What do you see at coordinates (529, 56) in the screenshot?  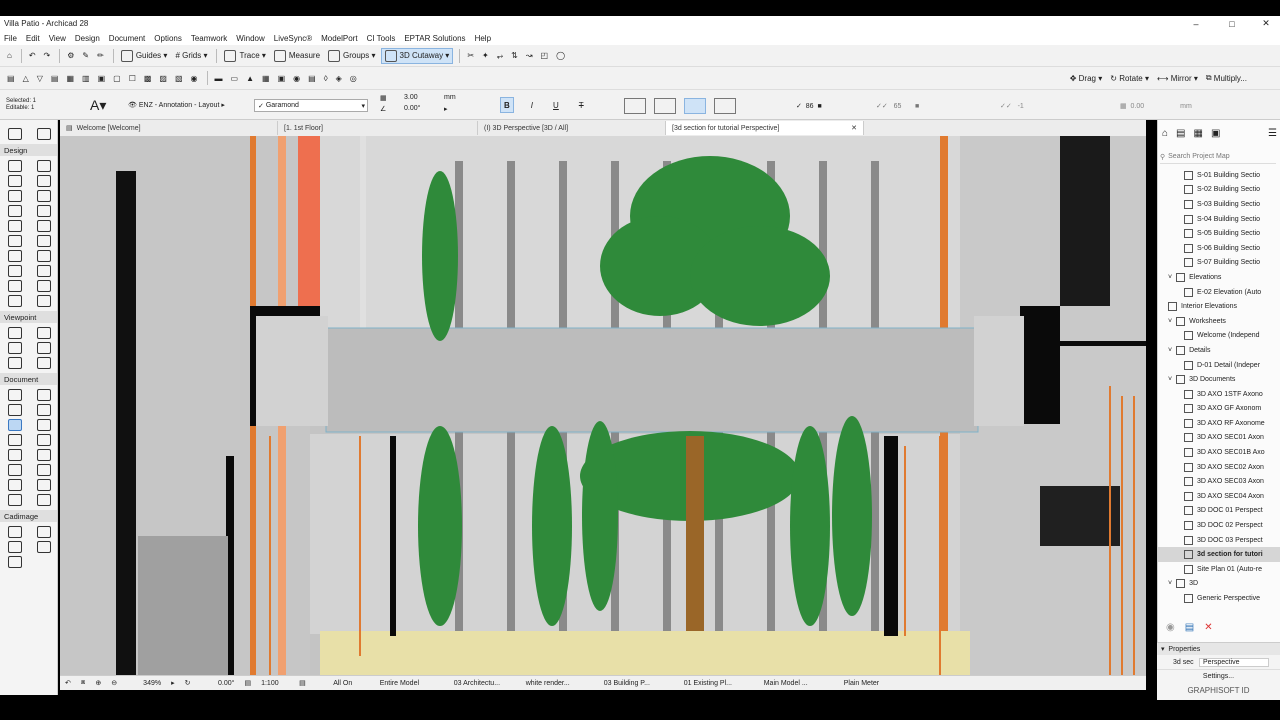 I see `offset-icon: ↝` at bounding box center [529, 56].